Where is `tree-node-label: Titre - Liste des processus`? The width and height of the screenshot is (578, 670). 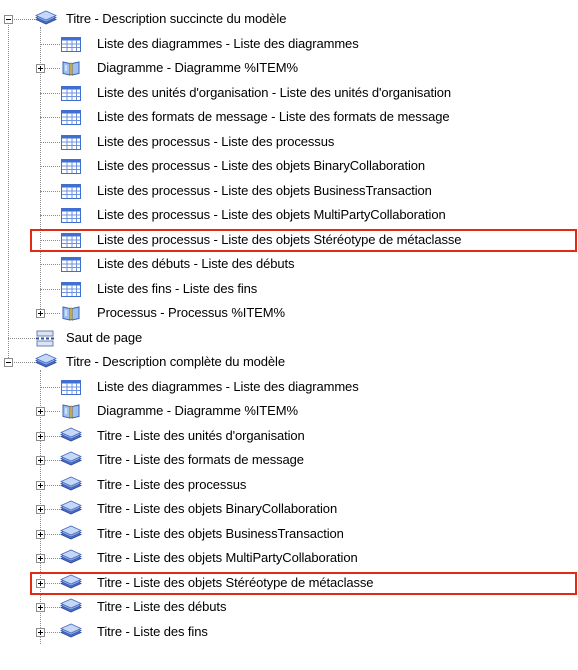
tree-node-label: Titre - Liste des processus is located at coordinates (172, 484).